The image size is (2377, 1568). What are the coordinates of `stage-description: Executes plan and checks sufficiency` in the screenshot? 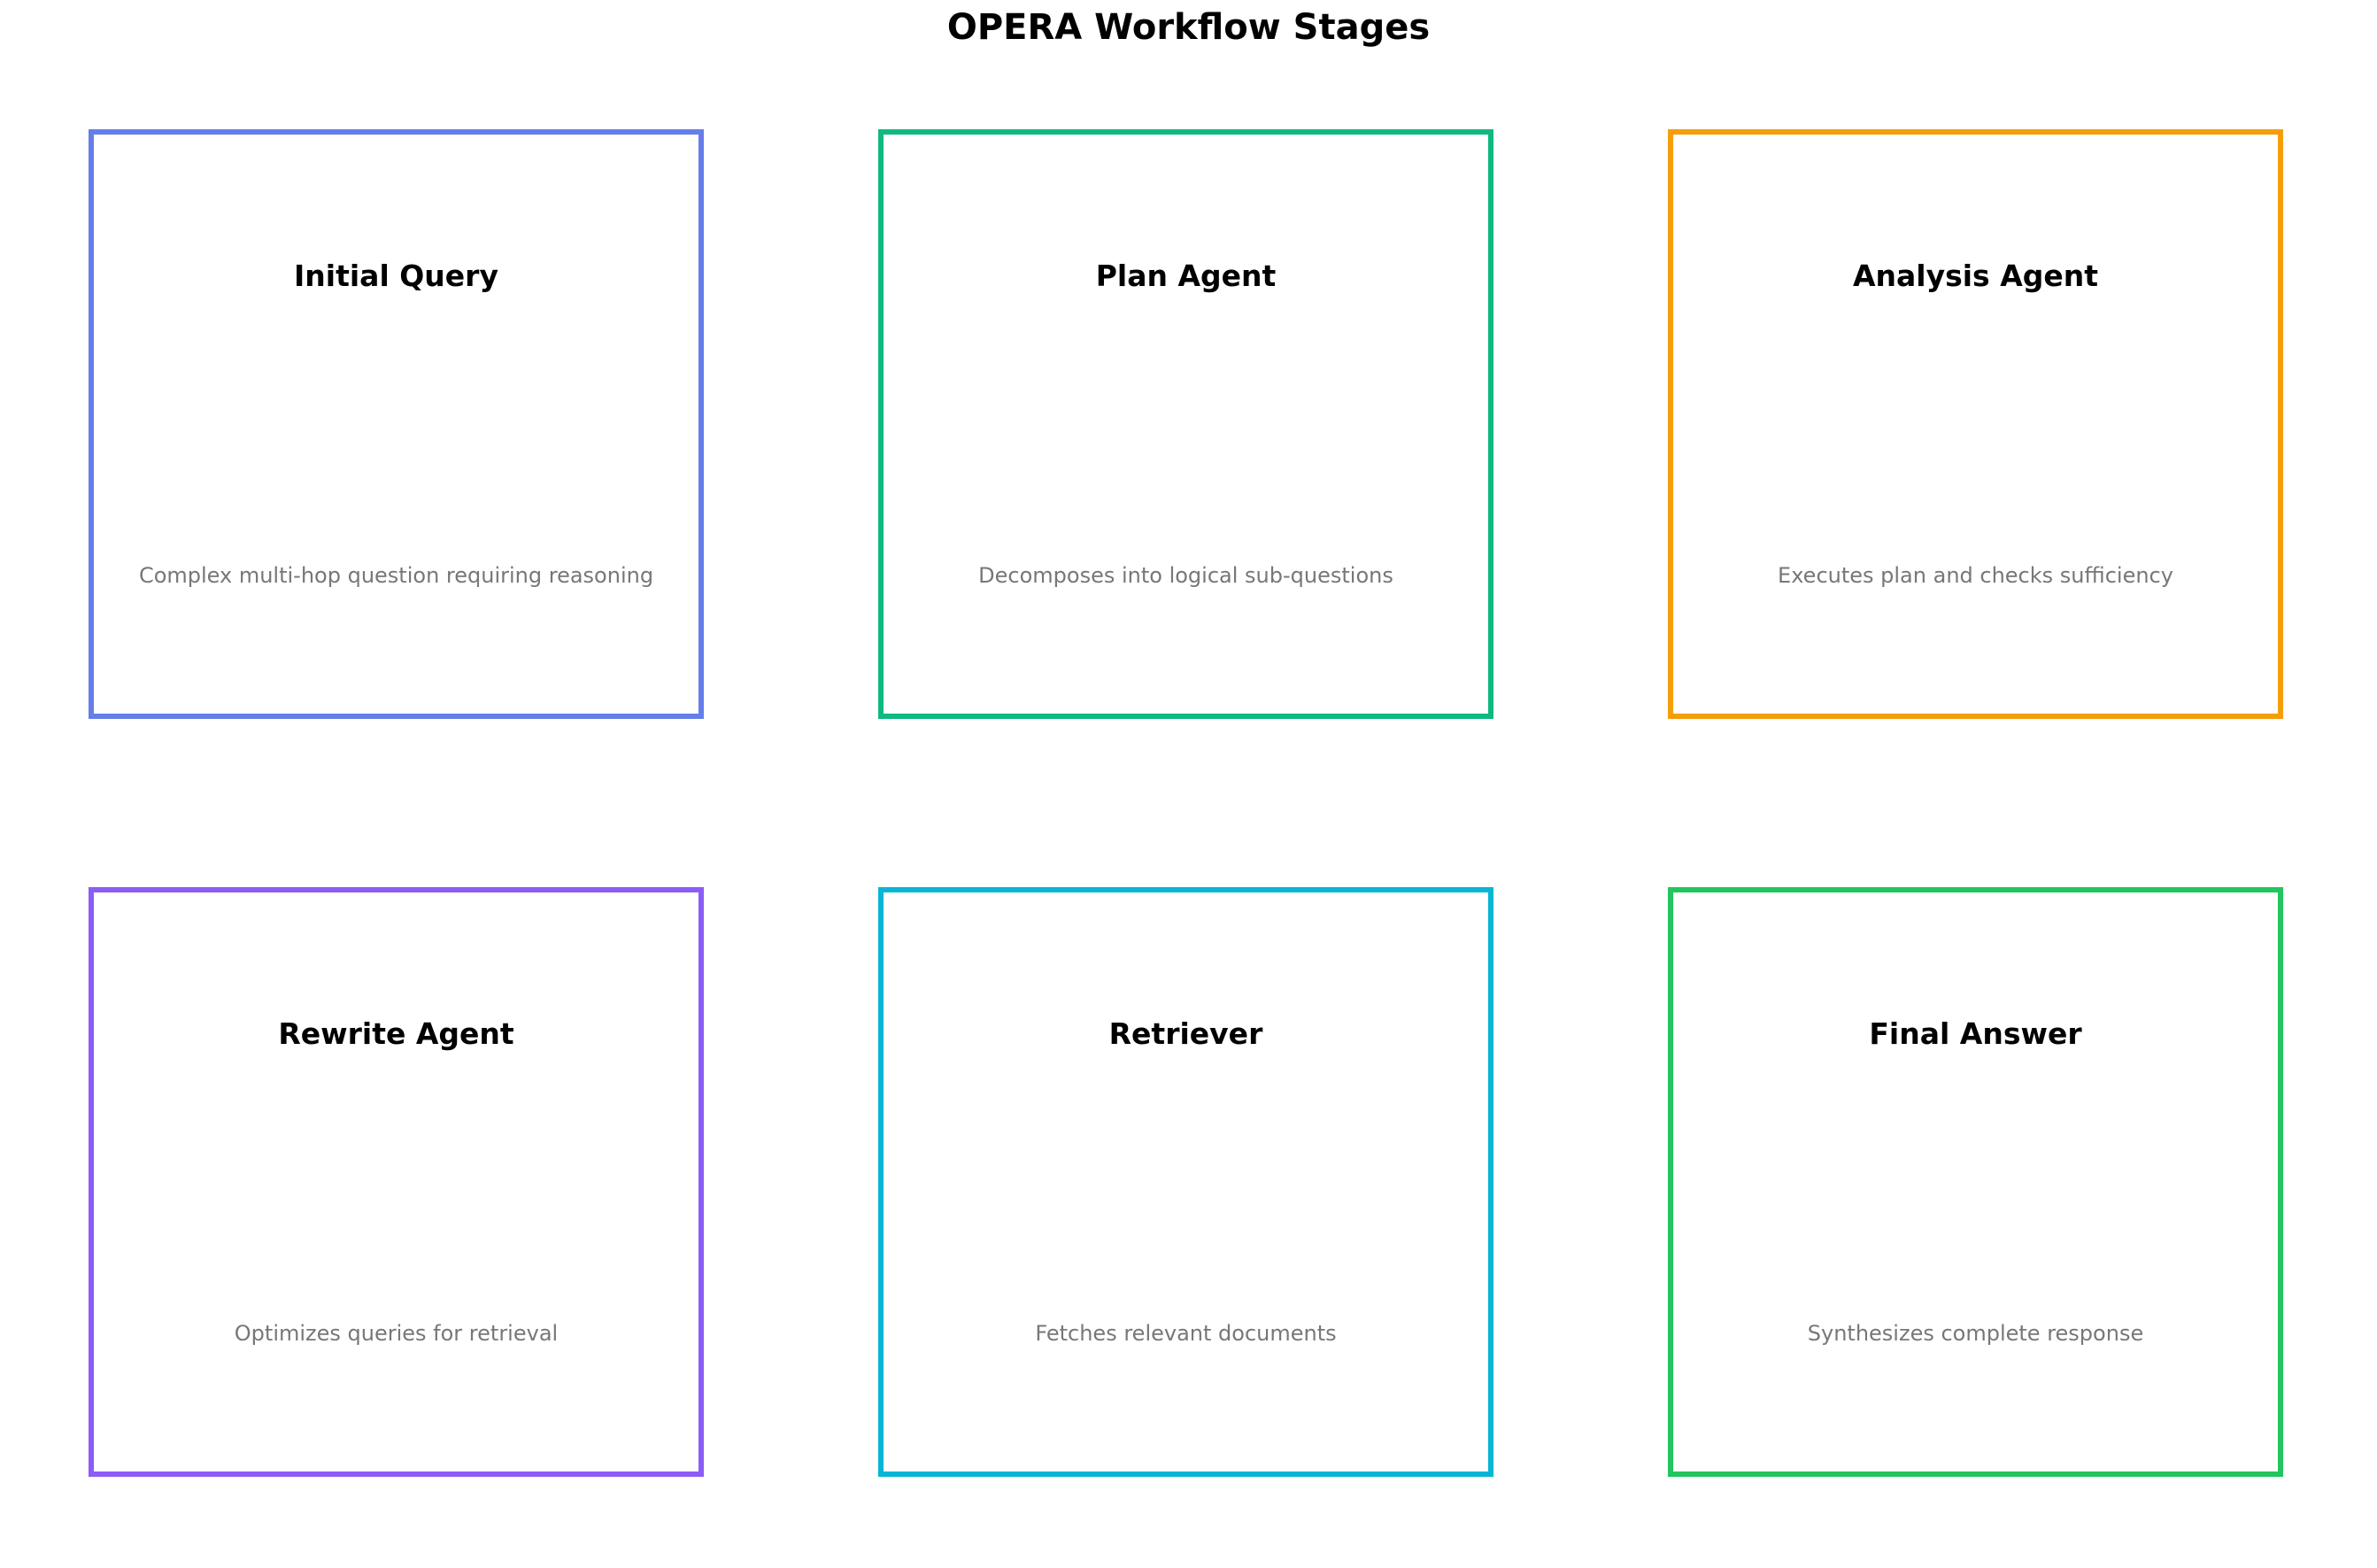 It's located at (1975, 575).